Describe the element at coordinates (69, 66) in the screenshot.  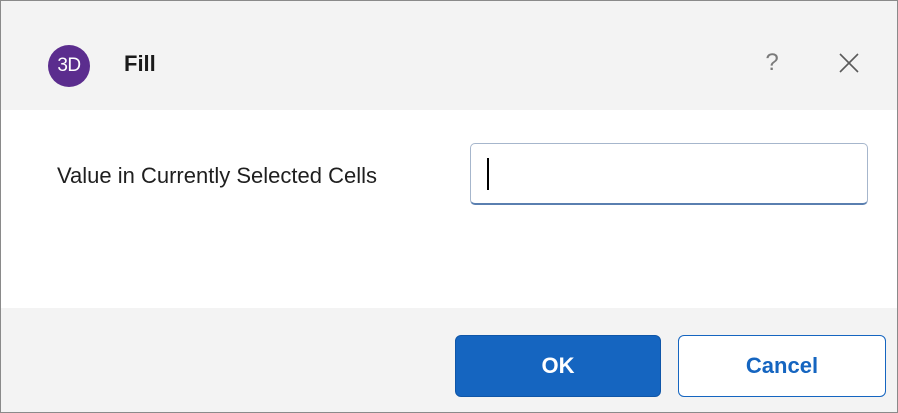
I see `app-3d-icon: 3D` at that location.